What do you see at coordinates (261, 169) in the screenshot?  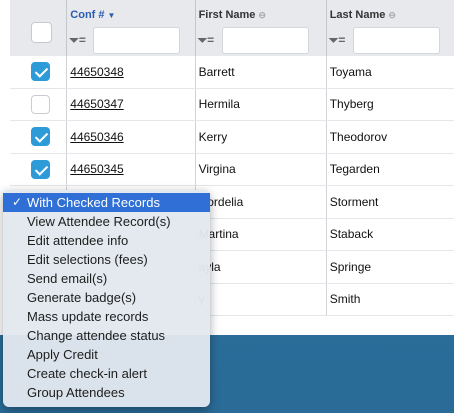 I see `first-name-cell: Virgina` at bounding box center [261, 169].